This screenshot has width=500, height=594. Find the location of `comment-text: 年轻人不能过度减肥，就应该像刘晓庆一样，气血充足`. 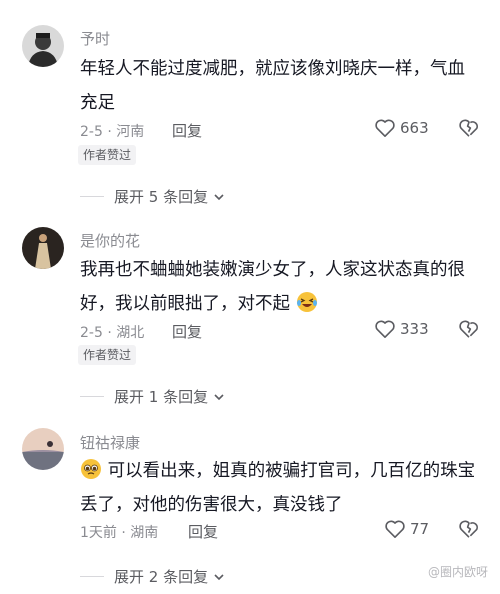

comment-text: 年轻人不能过度减肥，就应该像刘晓庆一样，气血充足 is located at coordinates (272, 86).